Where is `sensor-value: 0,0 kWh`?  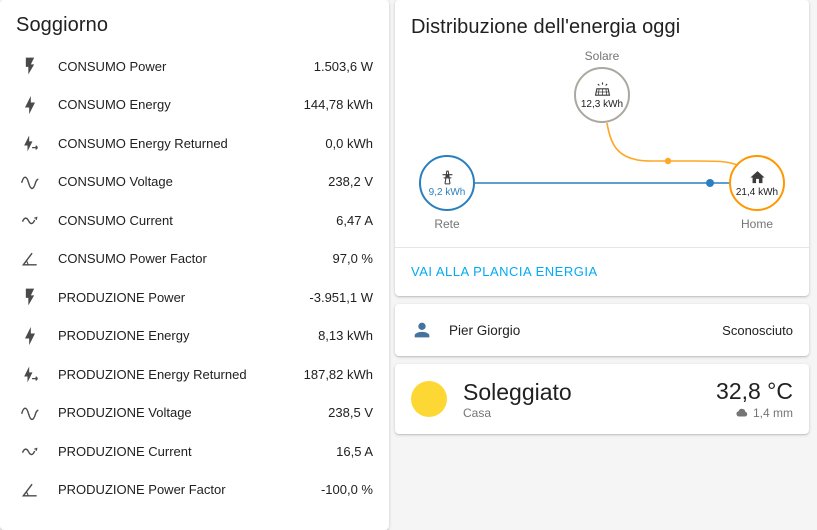
sensor-value: 0,0 kWh is located at coordinates (349, 143).